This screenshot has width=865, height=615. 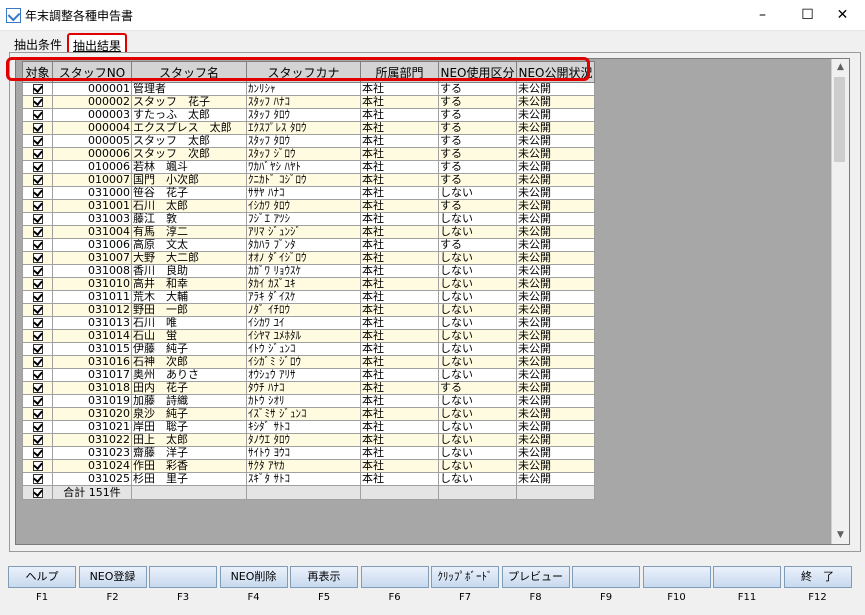 What do you see at coordinates (308, 440) in the screenshot?
I see `table-row: 031022 田上 太郎 ﾀﾉｳｴ ﾀﾛｳ 本社 しない 未公開` at bounding box center [308, 440].